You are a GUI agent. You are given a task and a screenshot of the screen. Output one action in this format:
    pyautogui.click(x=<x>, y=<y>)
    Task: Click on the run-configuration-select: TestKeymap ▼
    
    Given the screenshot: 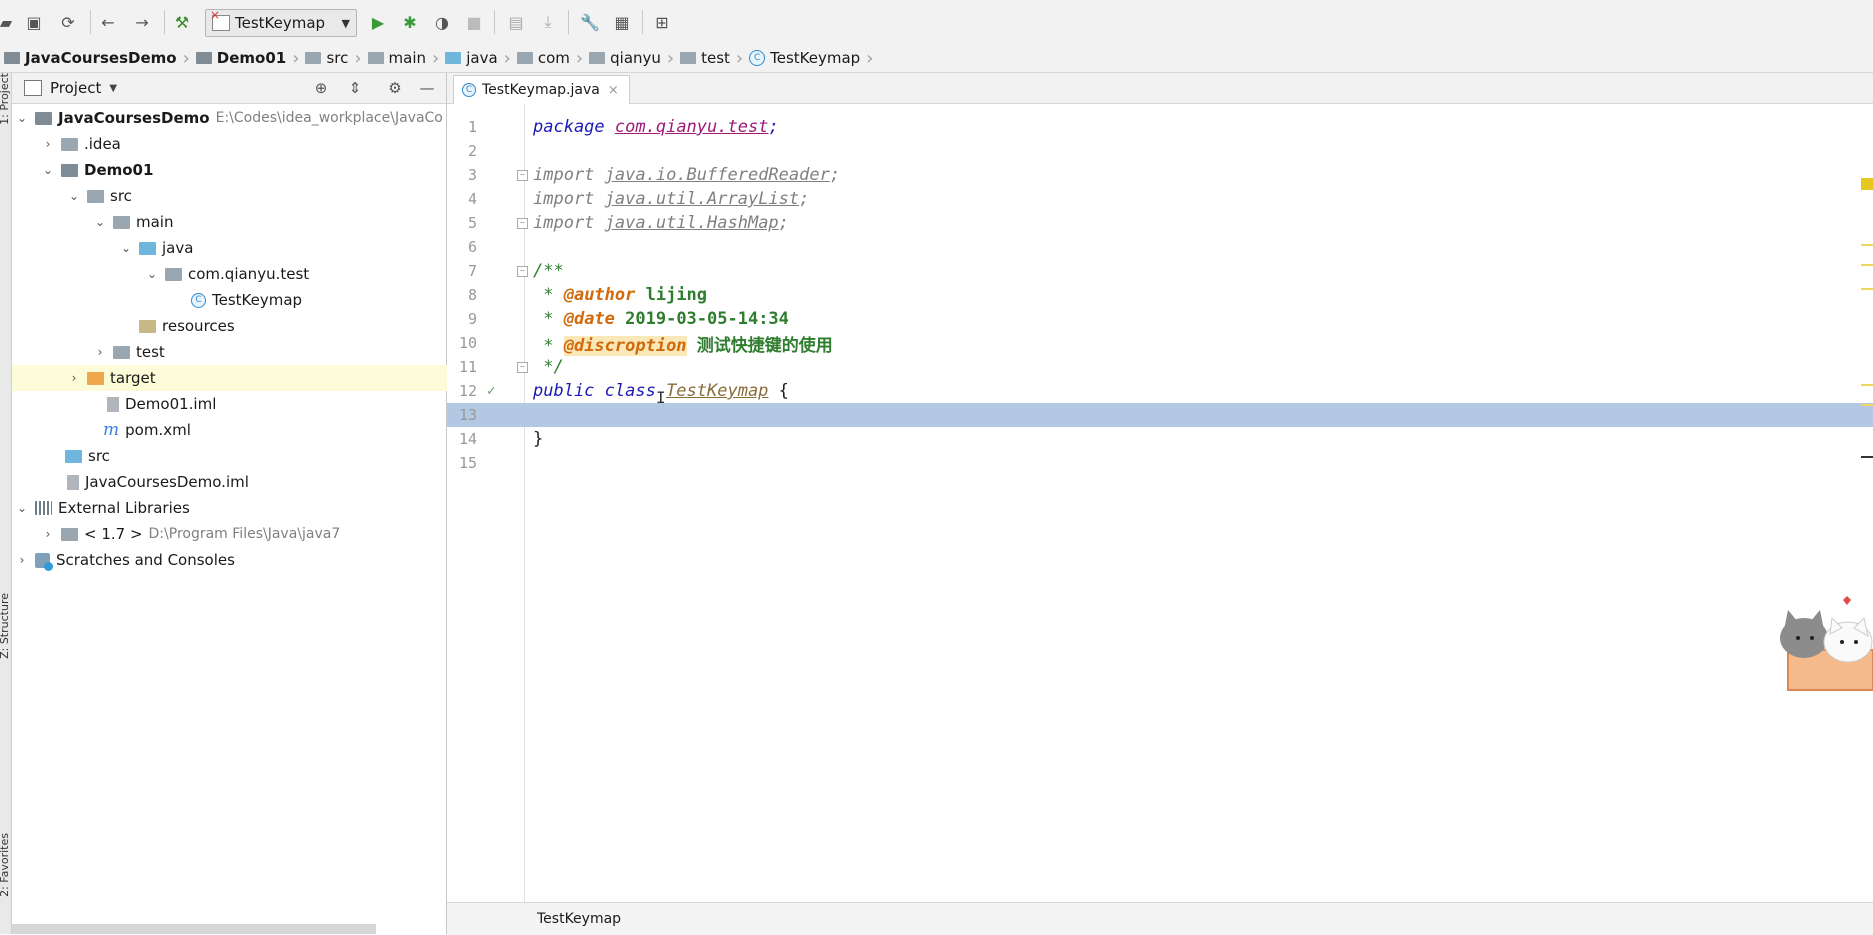 What is the action you would take?
    pyautogui.click(x=281, y=22)
    